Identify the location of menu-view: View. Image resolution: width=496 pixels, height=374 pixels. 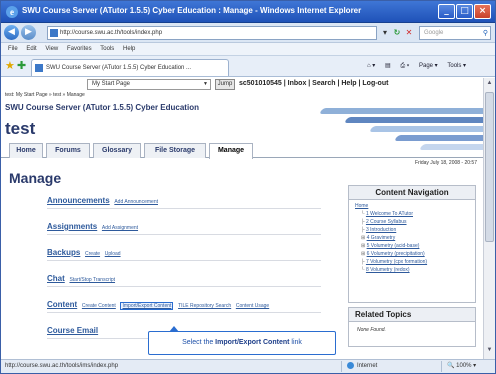
(51, 49).